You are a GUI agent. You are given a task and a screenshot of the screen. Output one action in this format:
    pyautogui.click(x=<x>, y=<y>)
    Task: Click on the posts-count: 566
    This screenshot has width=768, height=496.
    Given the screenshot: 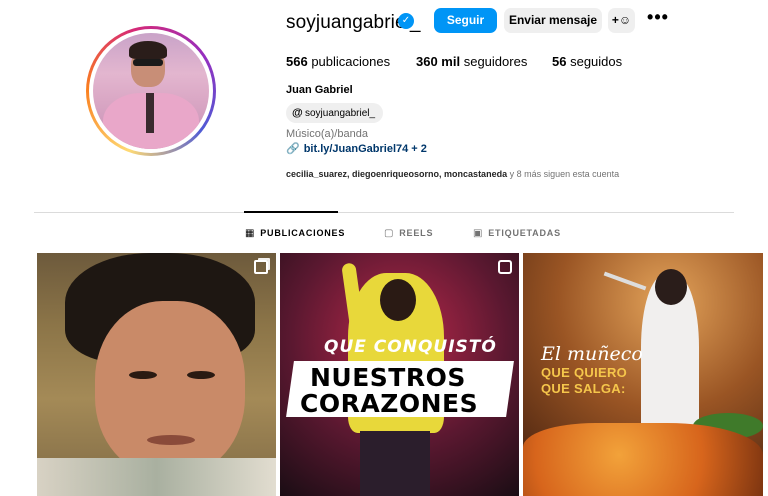 What is the action you would take?
    pyautogui.click(x=297, y=61)
    